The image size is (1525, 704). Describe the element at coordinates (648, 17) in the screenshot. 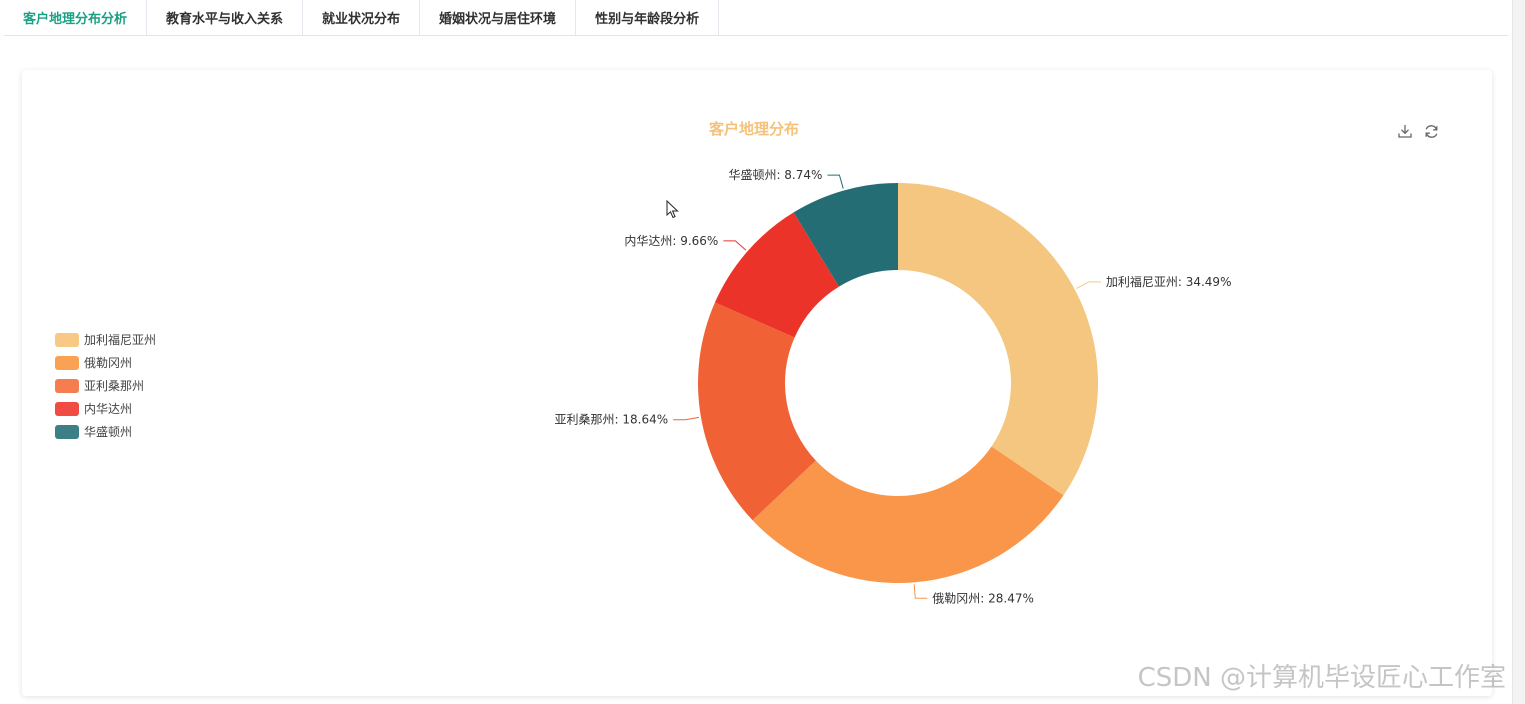

I see `tab-gender-age: 性别与年龄段分析` at that location.